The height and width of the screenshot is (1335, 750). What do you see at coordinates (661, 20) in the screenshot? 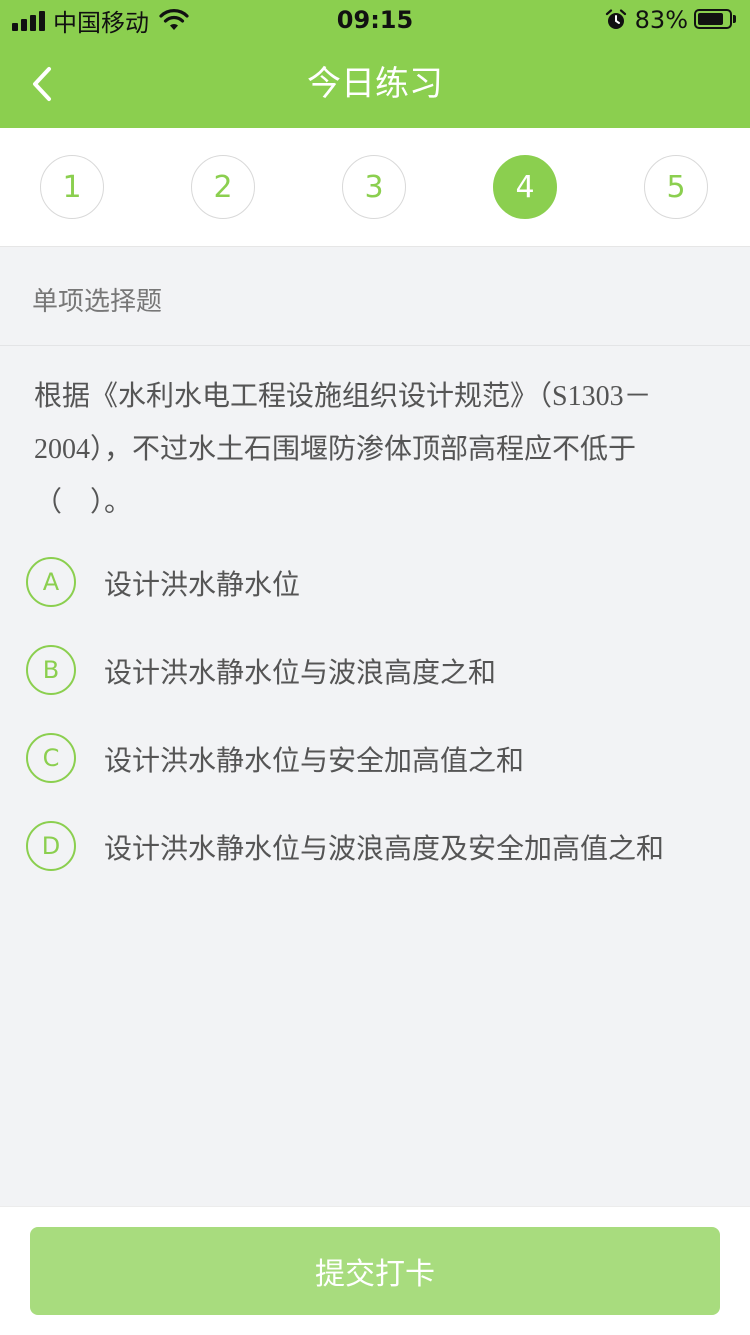
I see `battery-percent: 83%` at bounding box center [661, 20].